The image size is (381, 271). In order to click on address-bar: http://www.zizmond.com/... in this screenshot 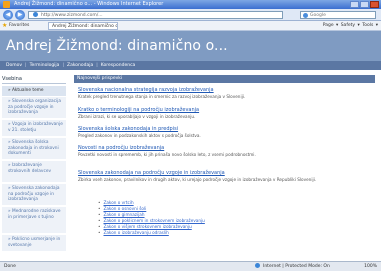, I will do `click(155, 15)`.